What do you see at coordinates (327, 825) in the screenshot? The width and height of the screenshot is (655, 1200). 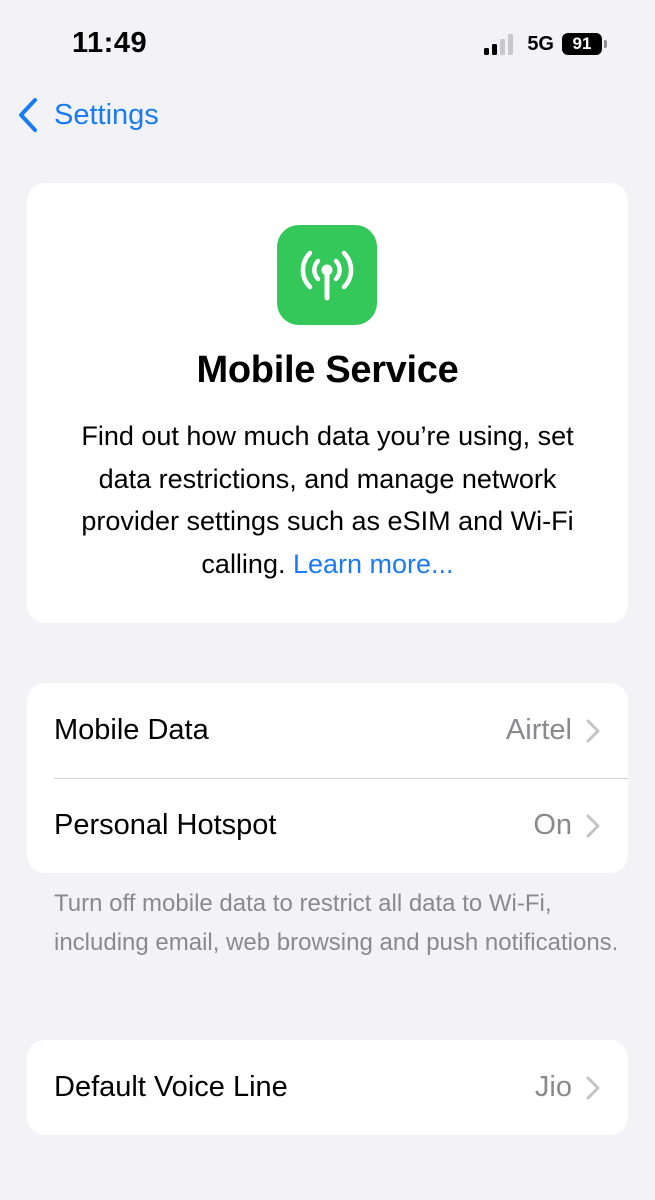 I see `personal-hotspot-row: Personal Hotspot On` at bounding box center [327, 825].